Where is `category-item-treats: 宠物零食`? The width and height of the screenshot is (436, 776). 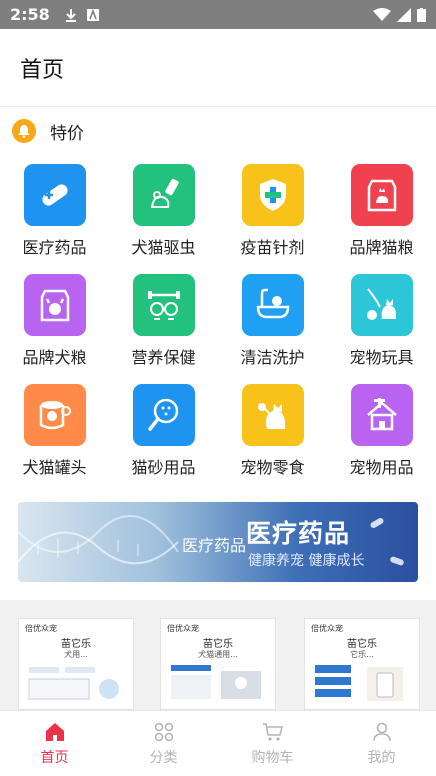 category-item-treats: 宠物零食 is located at coordinates (272, 439).